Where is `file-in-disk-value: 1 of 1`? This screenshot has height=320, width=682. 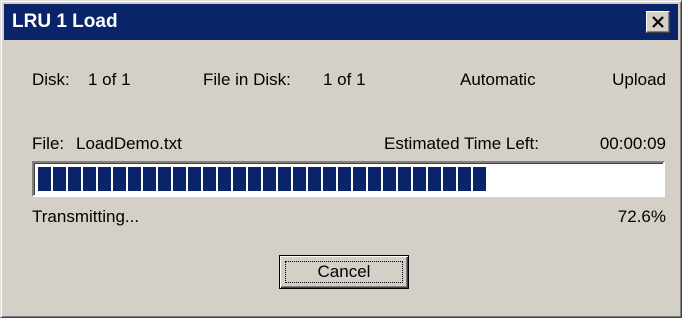 file-in-disk-value: 1 of 1 is located at coordinates (344, 79).